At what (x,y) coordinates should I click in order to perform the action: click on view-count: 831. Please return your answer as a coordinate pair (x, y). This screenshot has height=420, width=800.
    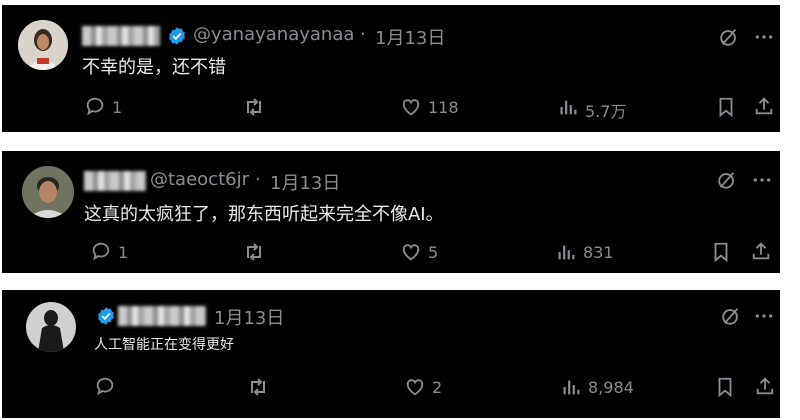
    Looking at the image, I should click on (598, 252).